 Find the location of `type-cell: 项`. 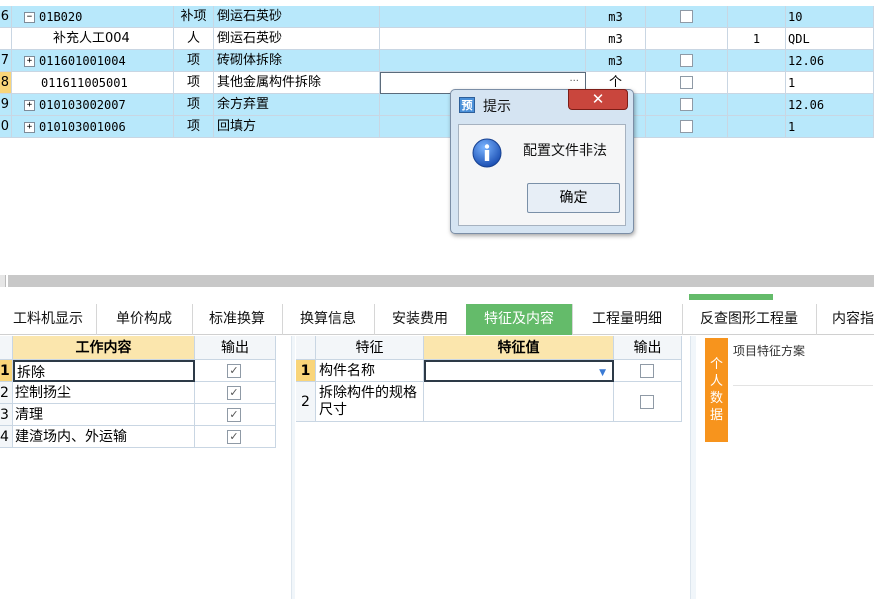

type-cell: 项 is located at coordinates (194, 61).